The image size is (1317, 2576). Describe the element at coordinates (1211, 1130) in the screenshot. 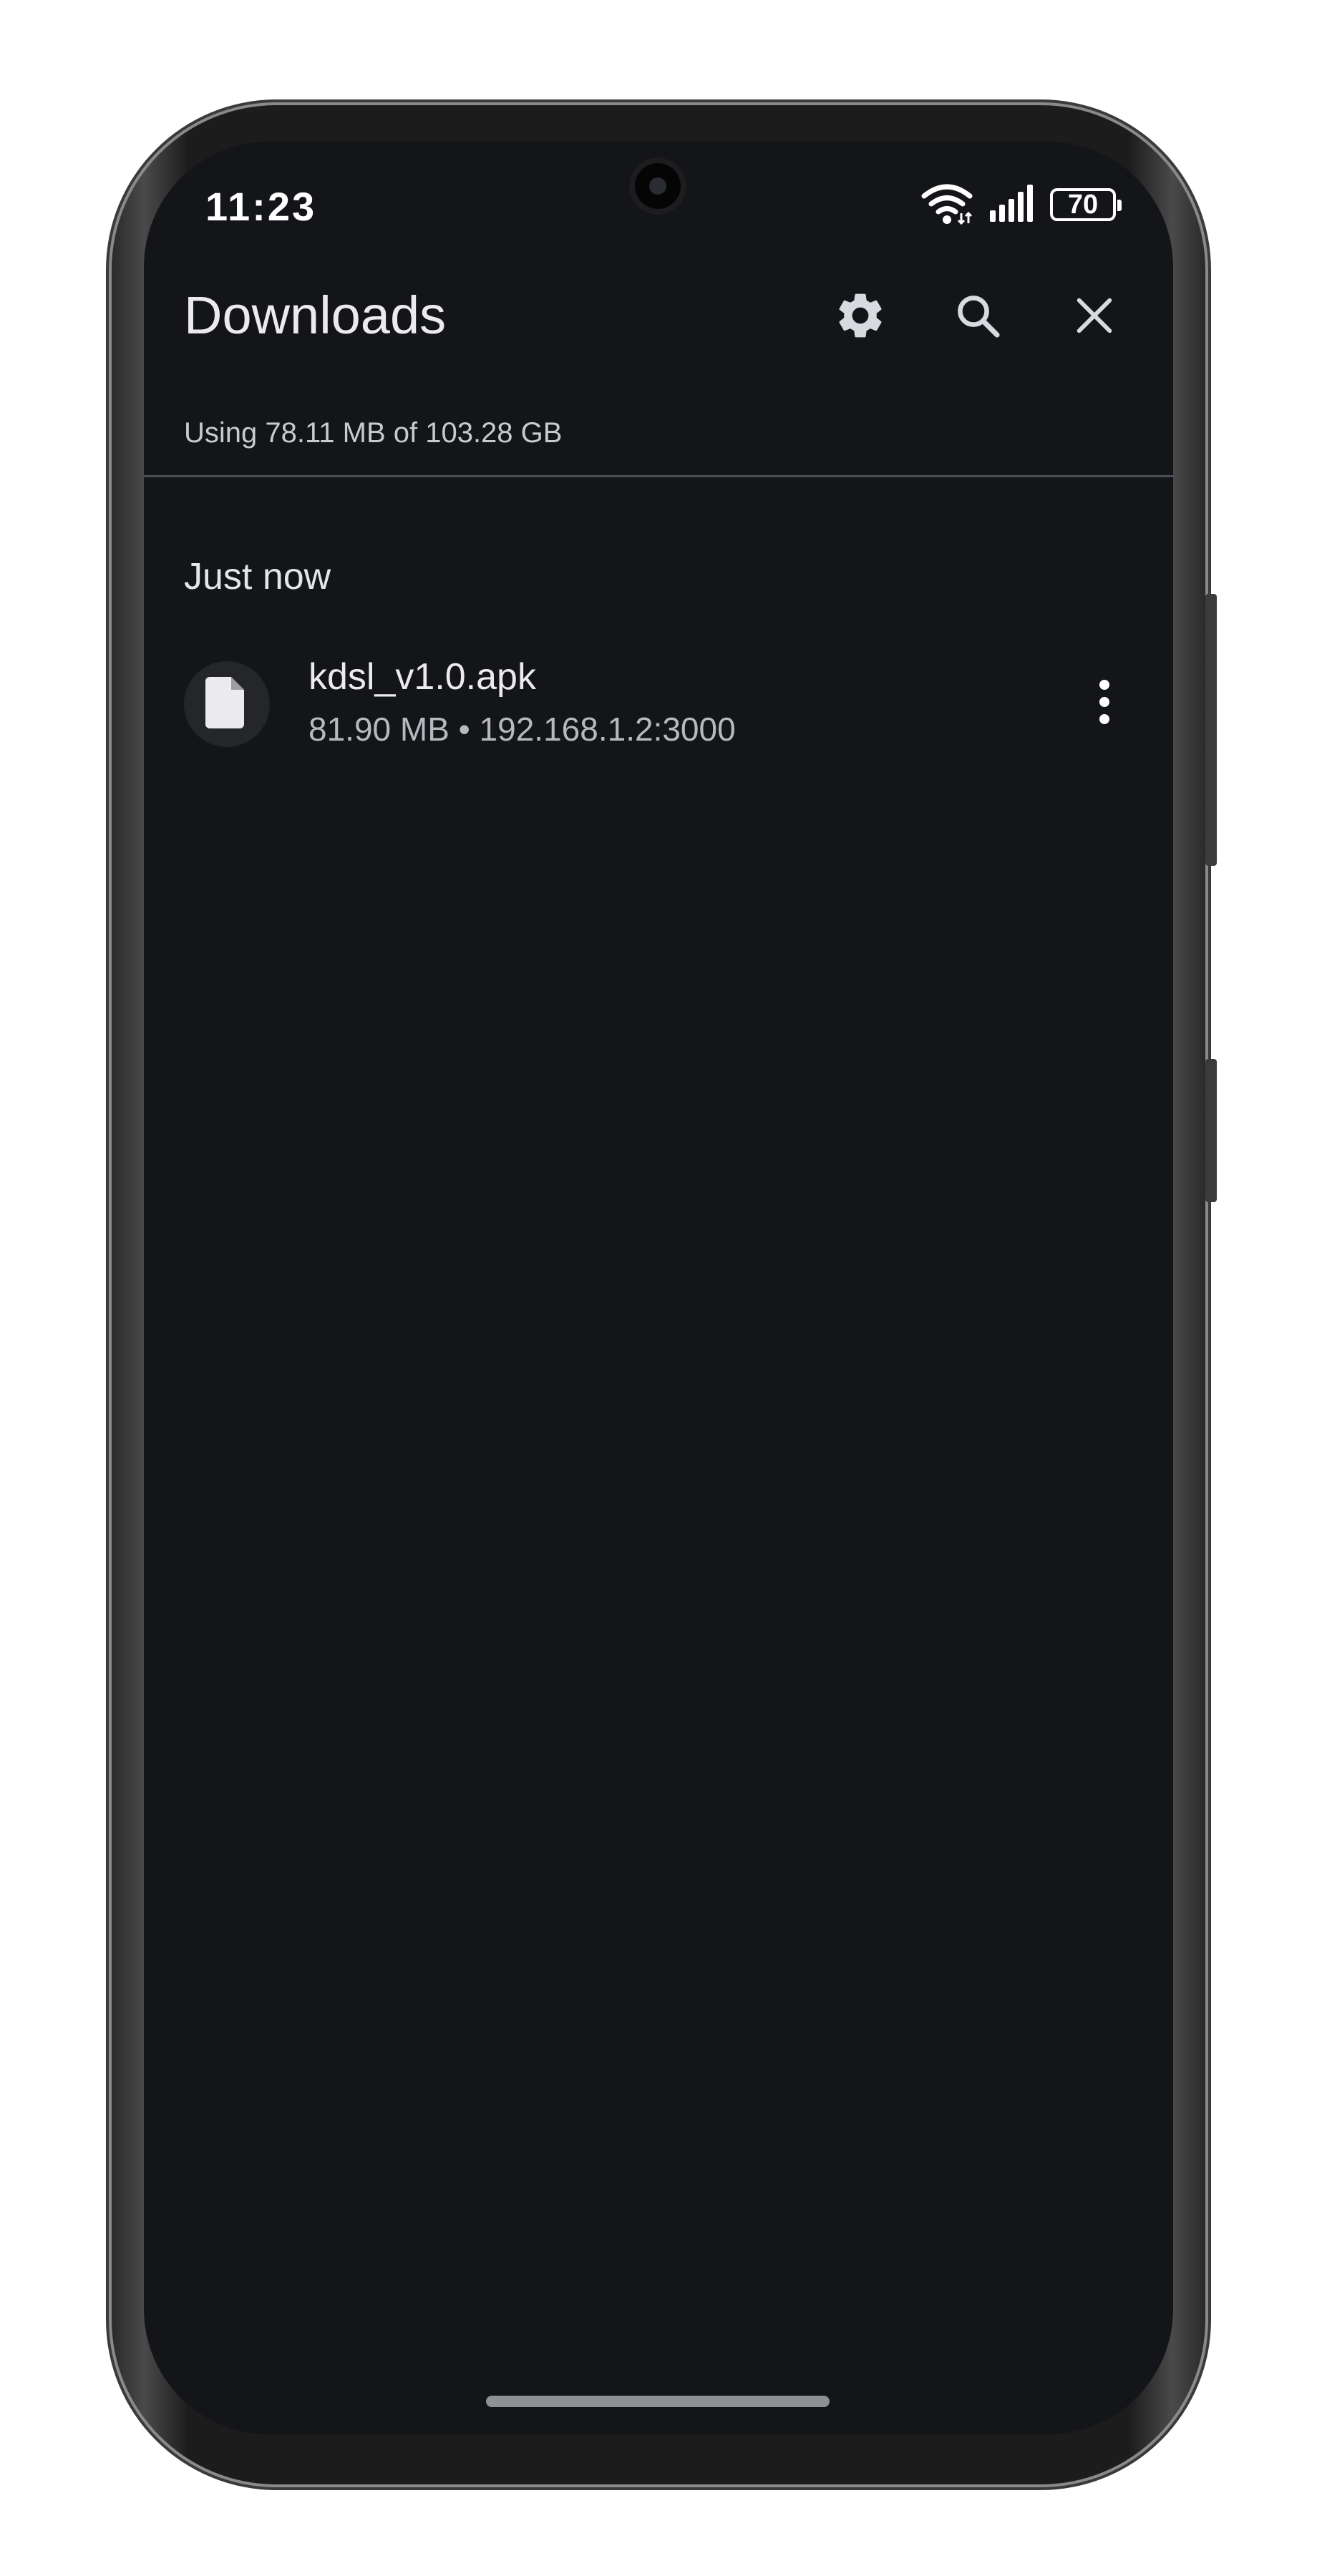

I see `power-button` at that location.